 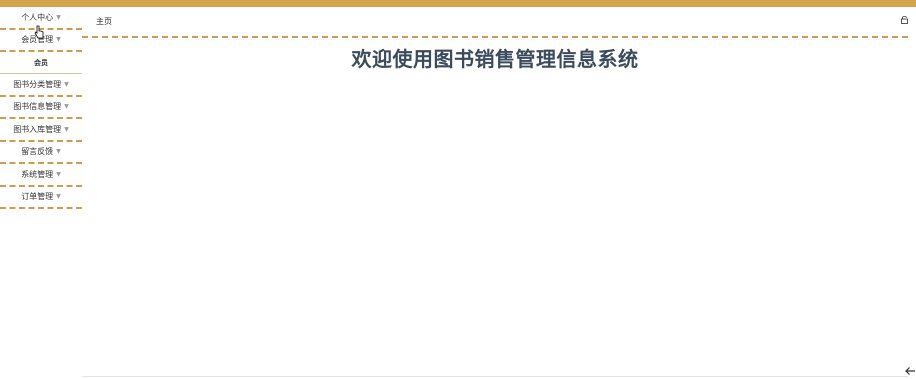 I want to click on sidebar-item-label: 系统管理, so click(x=37, y=174).